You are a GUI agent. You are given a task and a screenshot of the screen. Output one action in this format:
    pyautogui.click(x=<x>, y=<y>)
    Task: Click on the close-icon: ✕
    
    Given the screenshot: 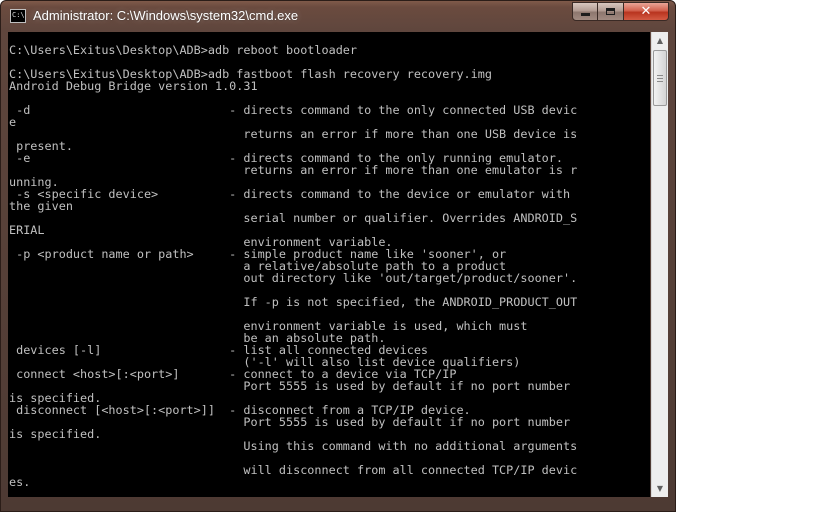 What is the action you would take?
    pyautogui.click(x=646, y=11)
    